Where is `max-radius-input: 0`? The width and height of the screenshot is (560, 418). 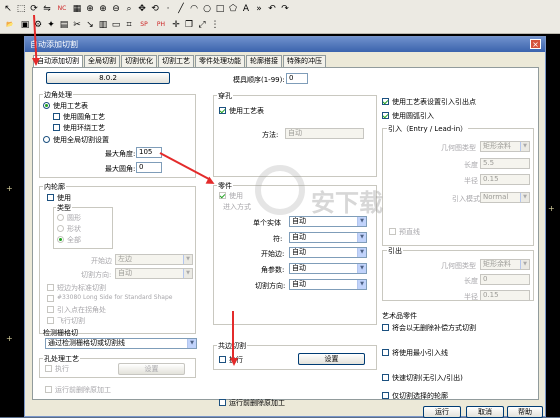 max-radius-input: 0 is located at coordinates (149, 167).